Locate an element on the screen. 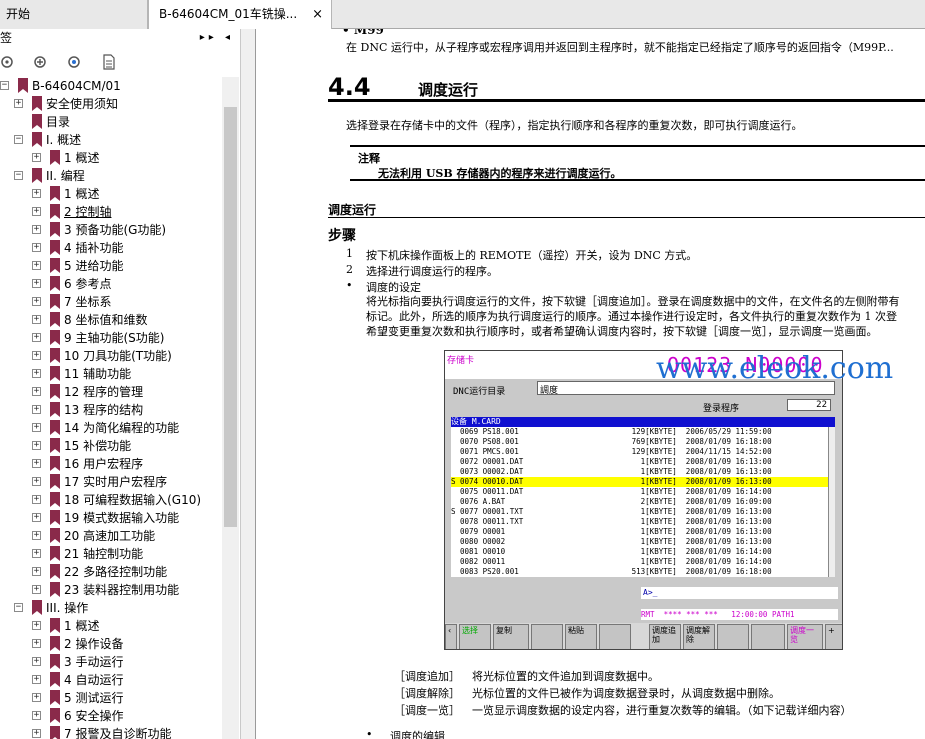  bookmark-item: +22 多路径控制功能 is located at coordinates (111, 572).